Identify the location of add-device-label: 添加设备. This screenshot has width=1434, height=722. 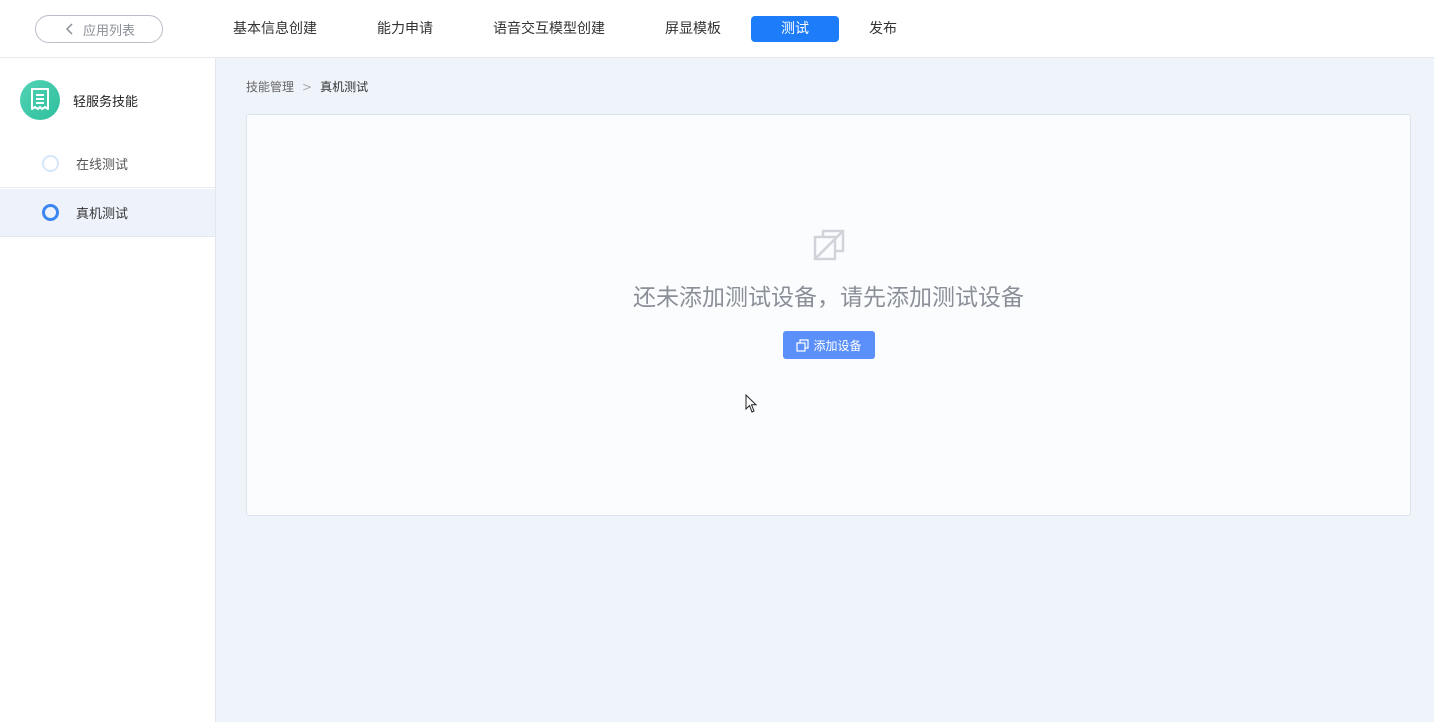
(837, 345).